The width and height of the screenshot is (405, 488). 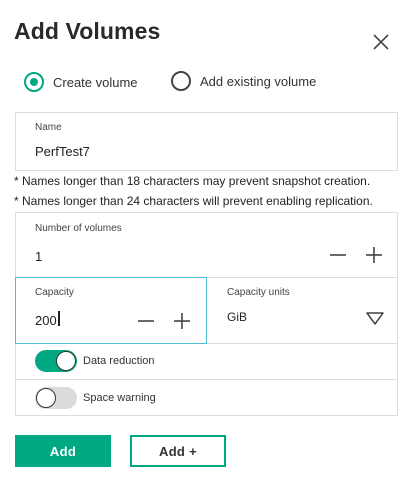 I want to click on data-reduction-toggle, so click(x=56, y=361).